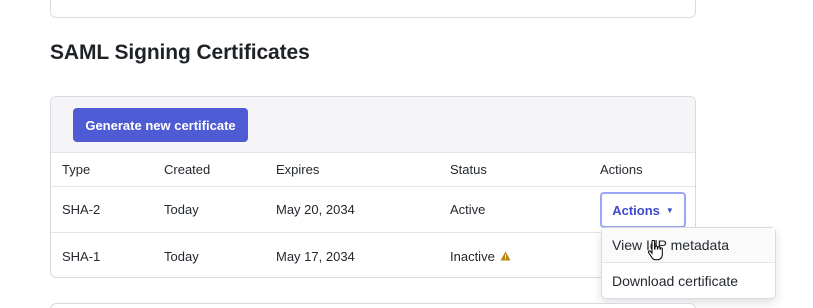 The width and height of the screenshot is (813, 308). I want to click on cell-status: Active, so click(468, 209).